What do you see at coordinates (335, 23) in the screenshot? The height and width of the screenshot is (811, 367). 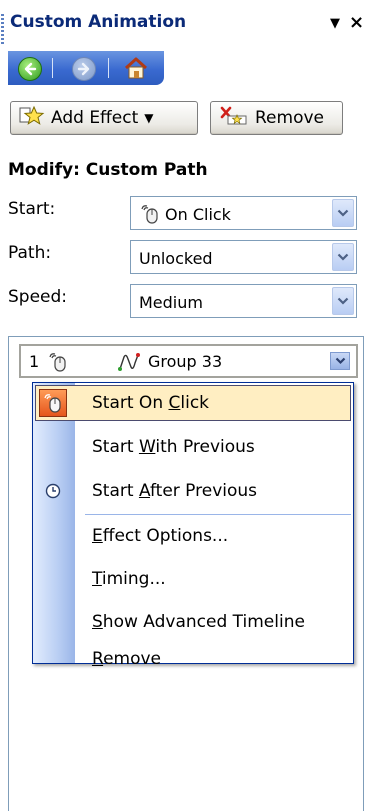 I see `down-triangle-icon: ▼` at bounding box center [335, 23].